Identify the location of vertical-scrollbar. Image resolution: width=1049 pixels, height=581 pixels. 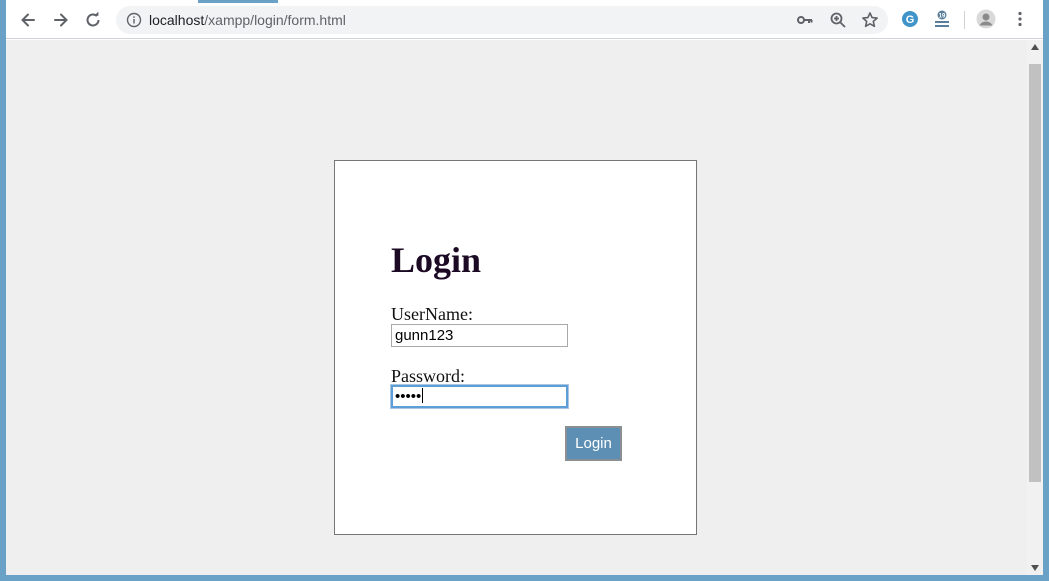
(1035, 307).